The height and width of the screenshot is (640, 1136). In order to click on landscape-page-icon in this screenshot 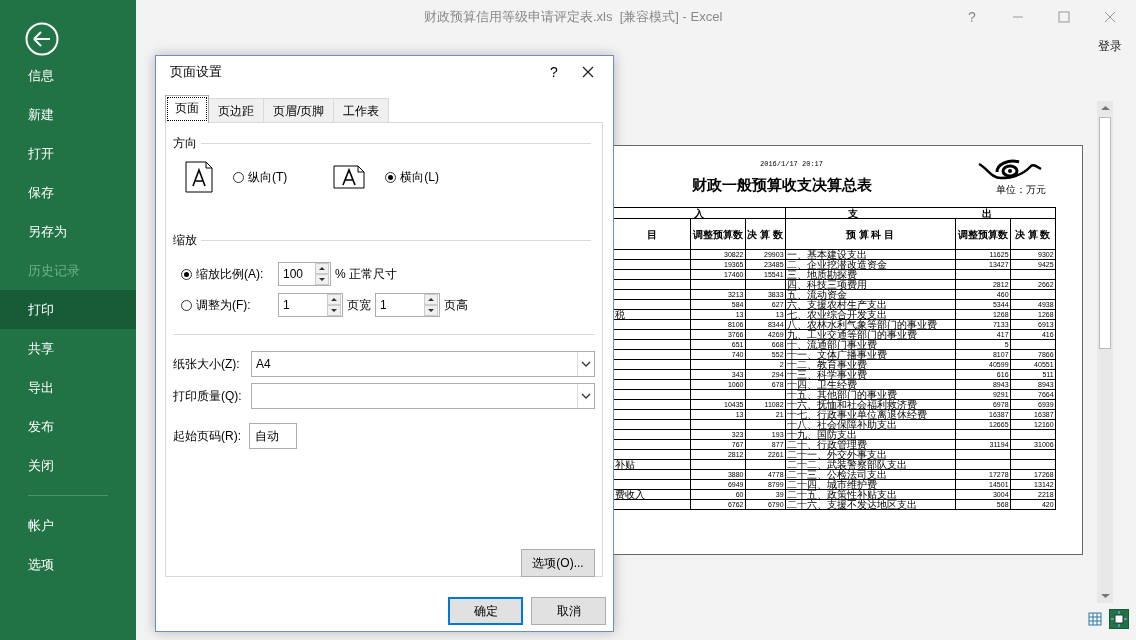, I will do `click(349, 177)`.